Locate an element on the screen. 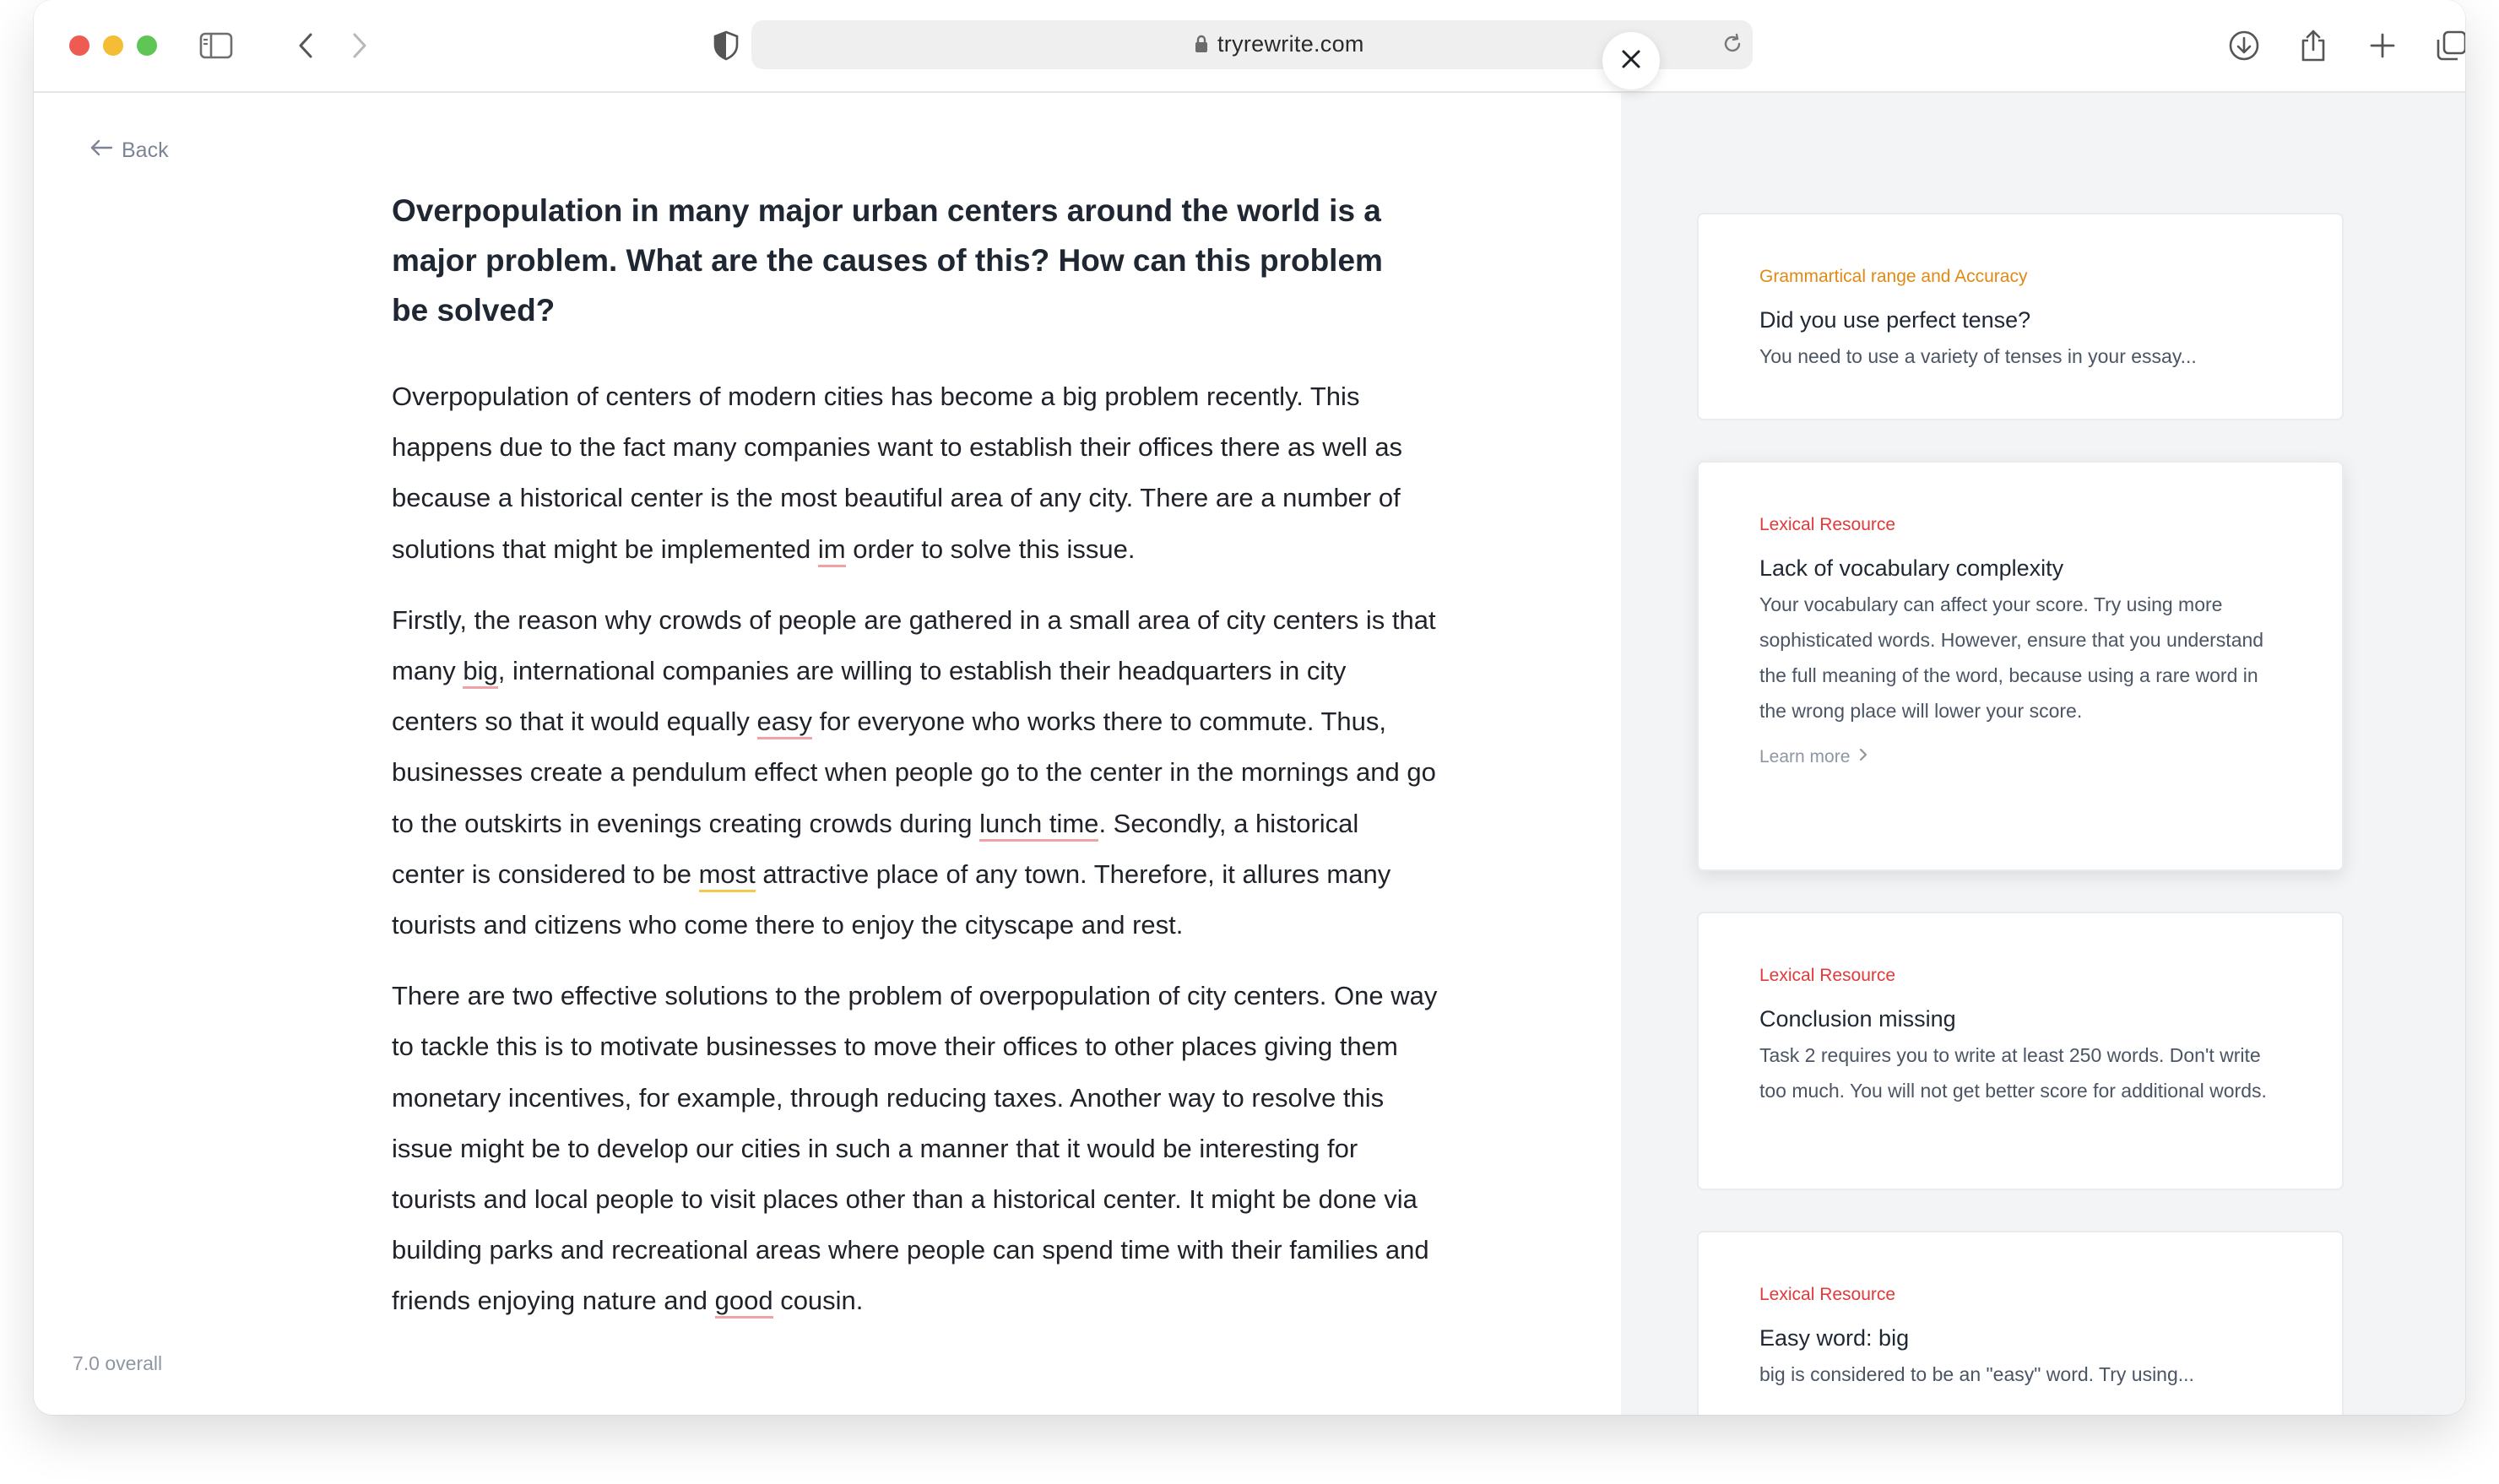 The width and height of the screenshot is (2499, 1484). browser-toolbar: tryrewrite.com is located at coordinates (1249, 46).